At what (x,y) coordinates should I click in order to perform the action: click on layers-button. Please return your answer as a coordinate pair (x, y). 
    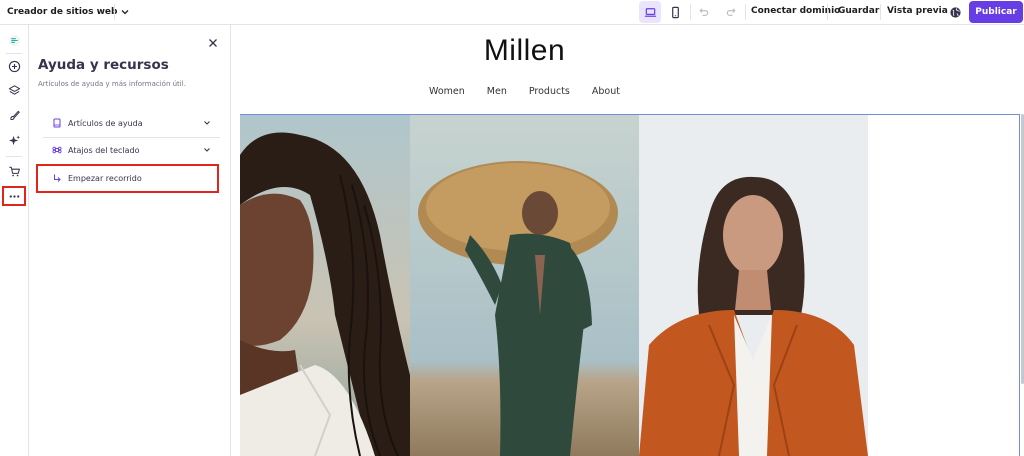
    Looking at the image, I should click on (14, 90).